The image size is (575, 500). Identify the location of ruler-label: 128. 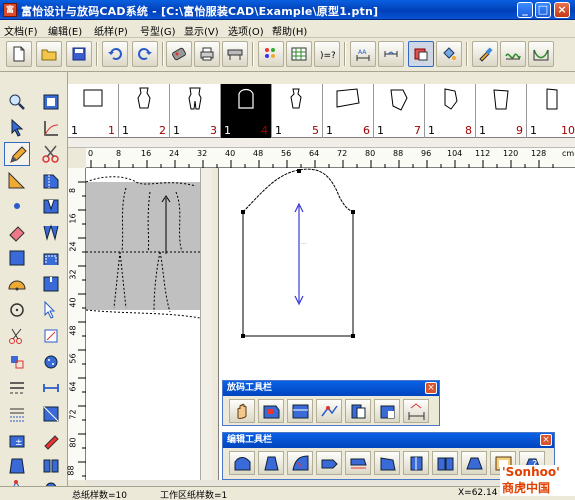
(539, 153).